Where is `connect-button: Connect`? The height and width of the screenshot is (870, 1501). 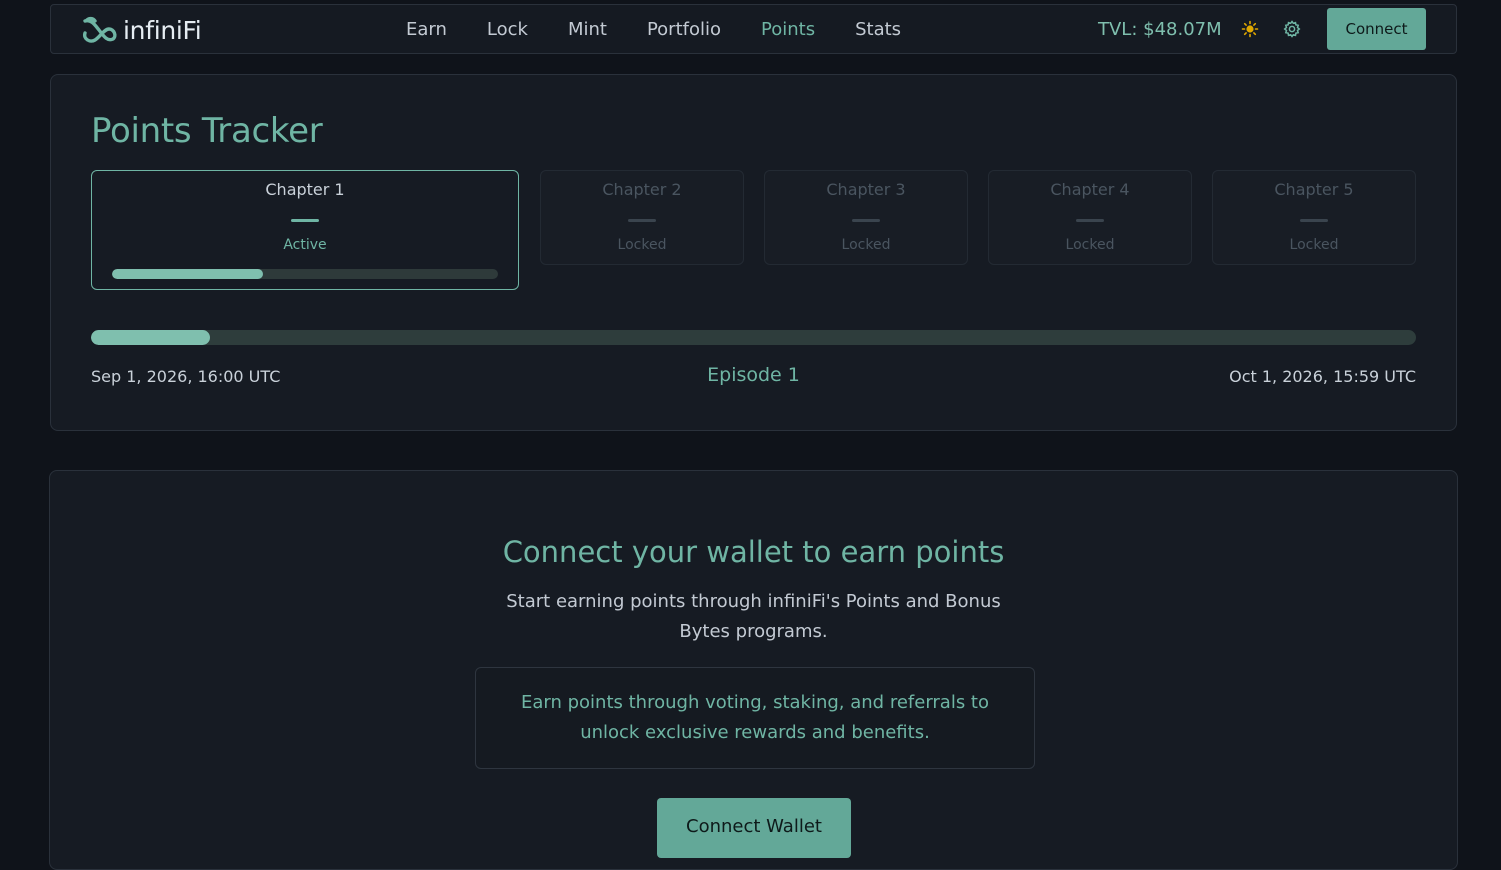 connect-button: Connect is located at coordinates (1376, 29).